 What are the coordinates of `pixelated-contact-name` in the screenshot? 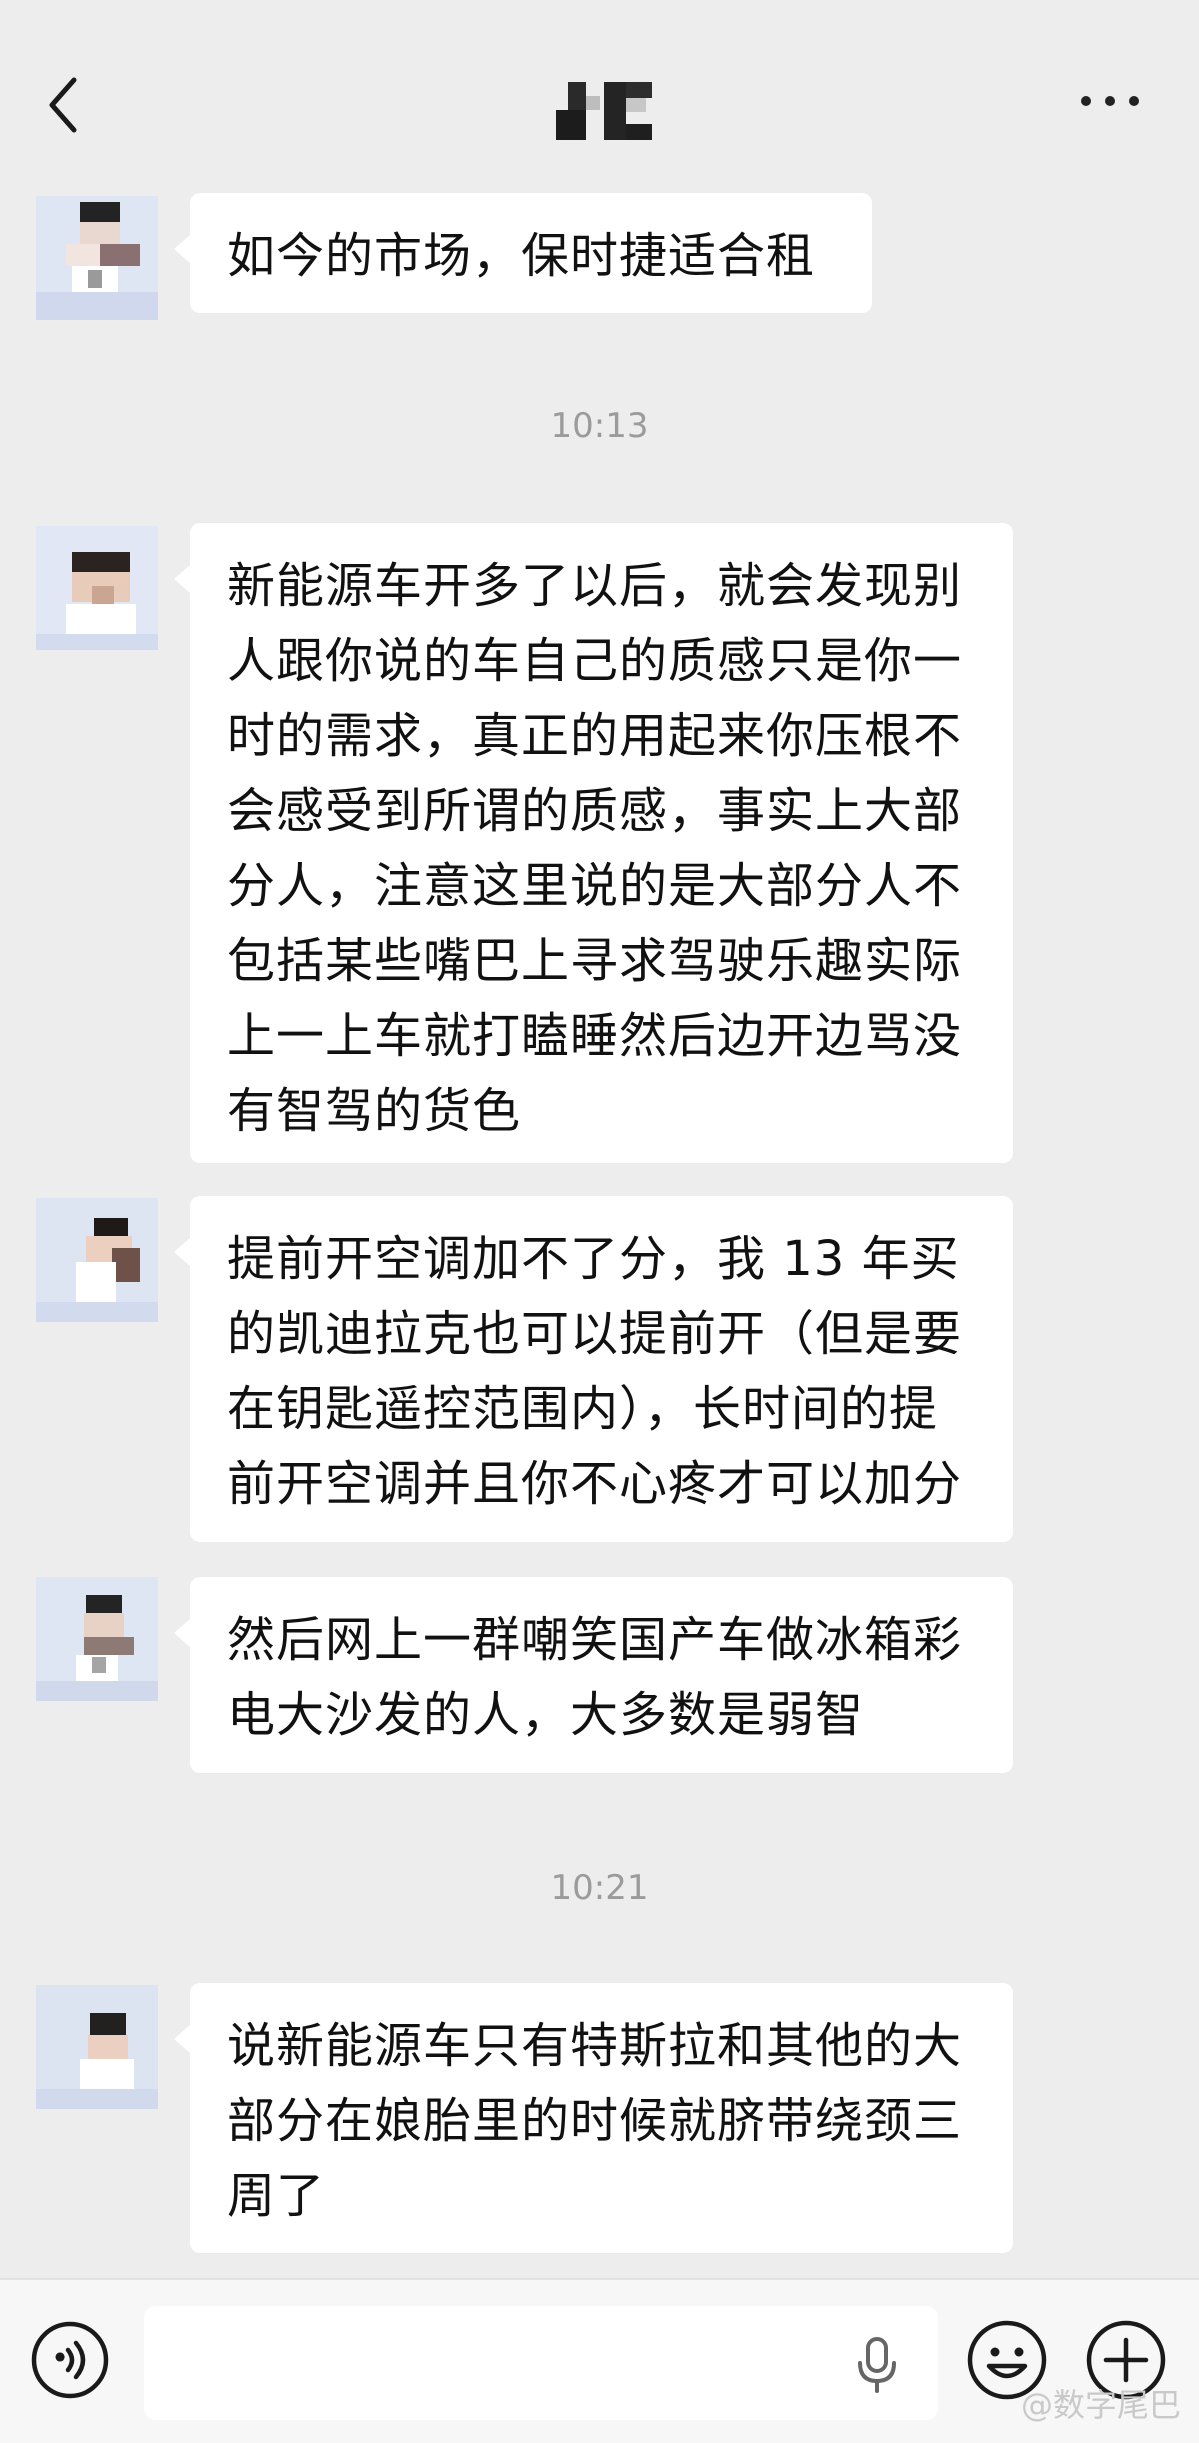 It's located at (604, 111).